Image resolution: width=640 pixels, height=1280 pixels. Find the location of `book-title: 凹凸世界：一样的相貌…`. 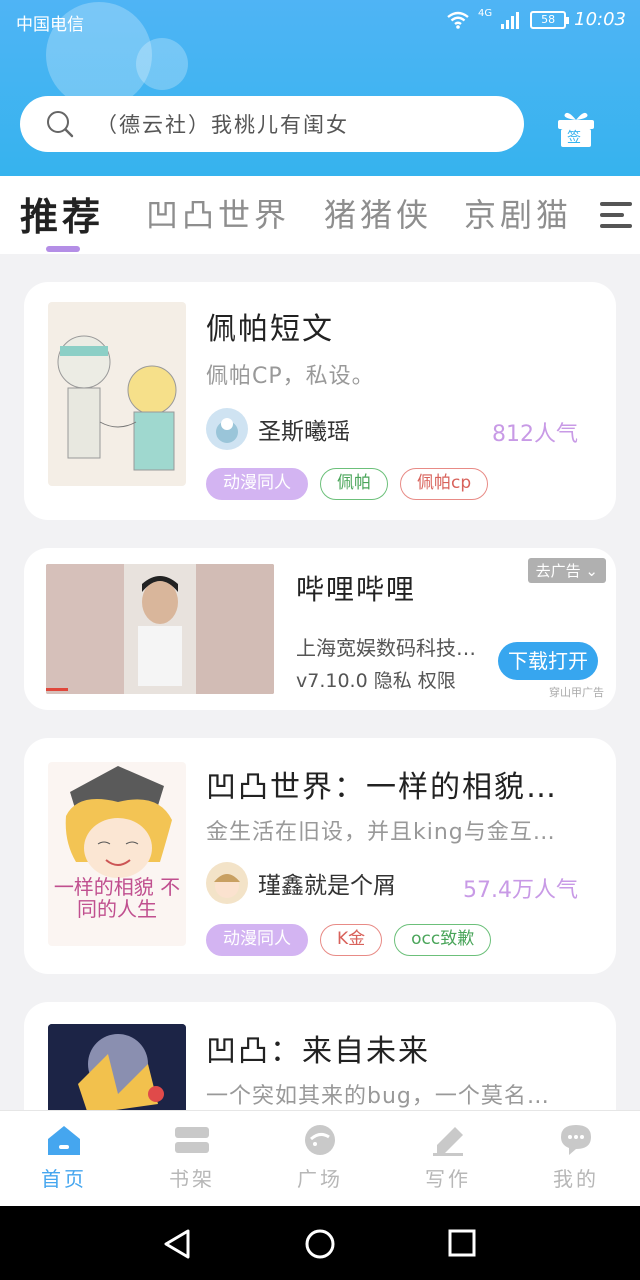

book-title: 凹凸世界：一样的相貌… is located at coordinates (382, 787).